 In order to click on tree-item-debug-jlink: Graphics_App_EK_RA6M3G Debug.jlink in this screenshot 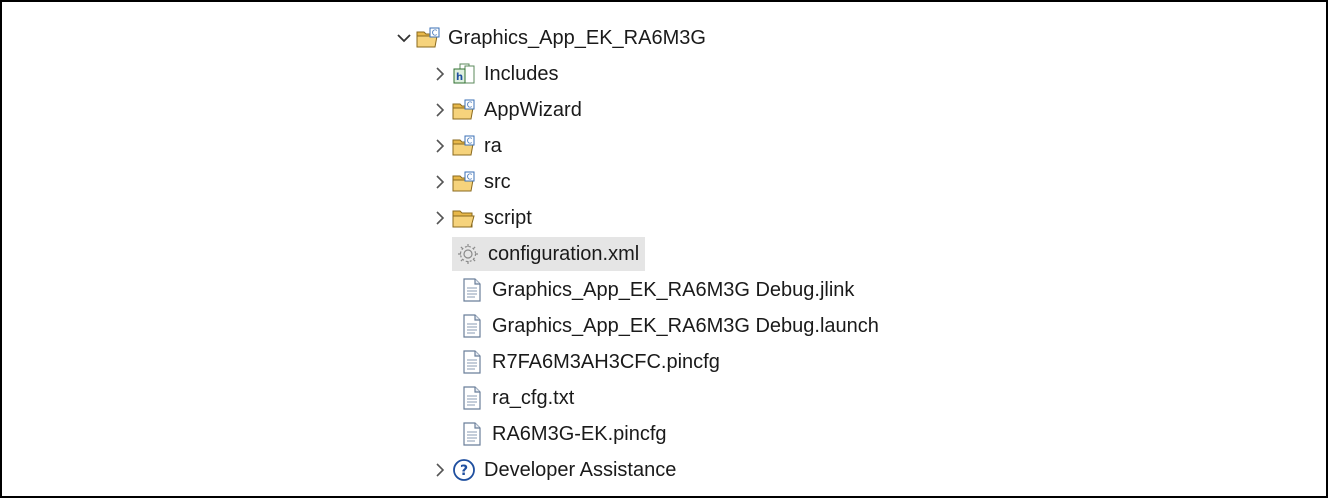, I will do `click(657, 290)`.